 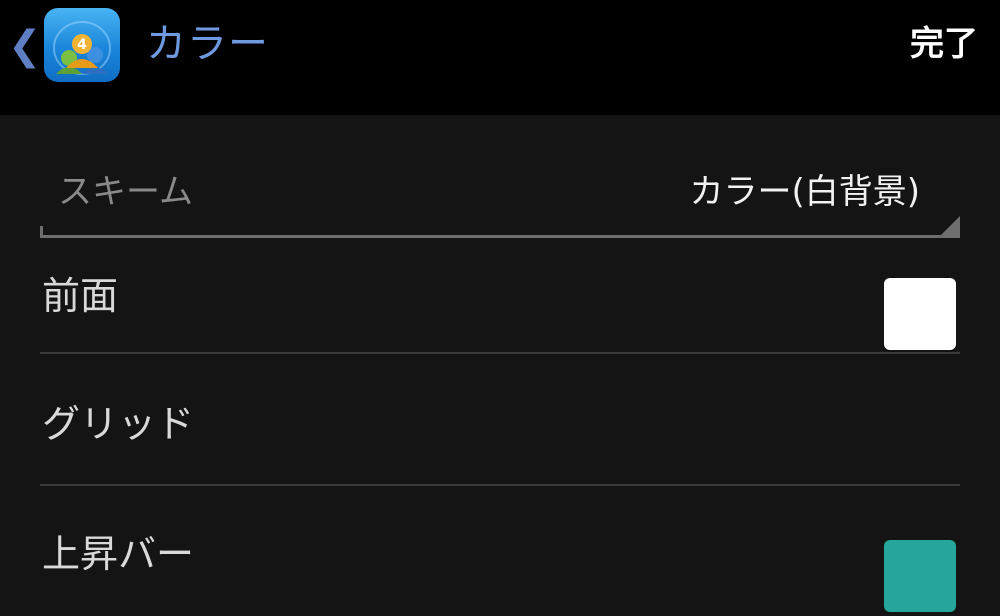 I want to click on metatrader-app-icon: 4, so click(x=82, y=45).